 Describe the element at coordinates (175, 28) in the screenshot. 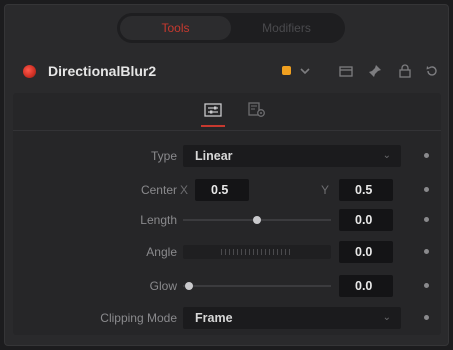

I see `tab-tools: Tools` at that location.